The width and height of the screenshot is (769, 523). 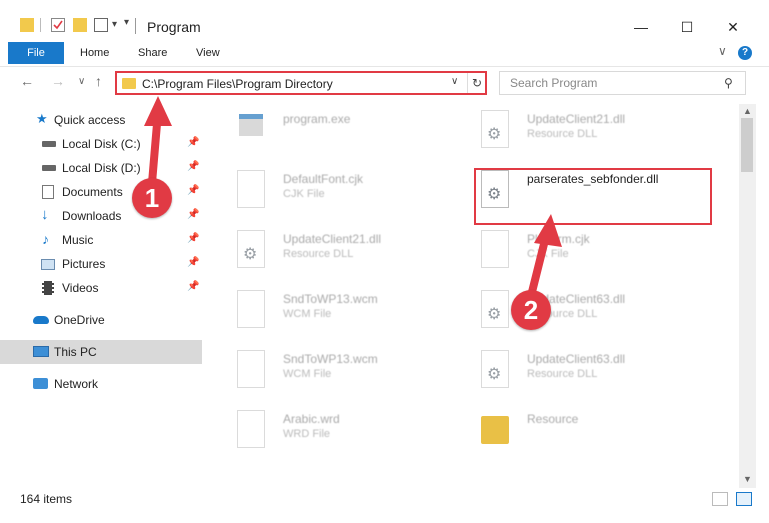 I want to click on arrow-1-head, so click(x=158, y=111).